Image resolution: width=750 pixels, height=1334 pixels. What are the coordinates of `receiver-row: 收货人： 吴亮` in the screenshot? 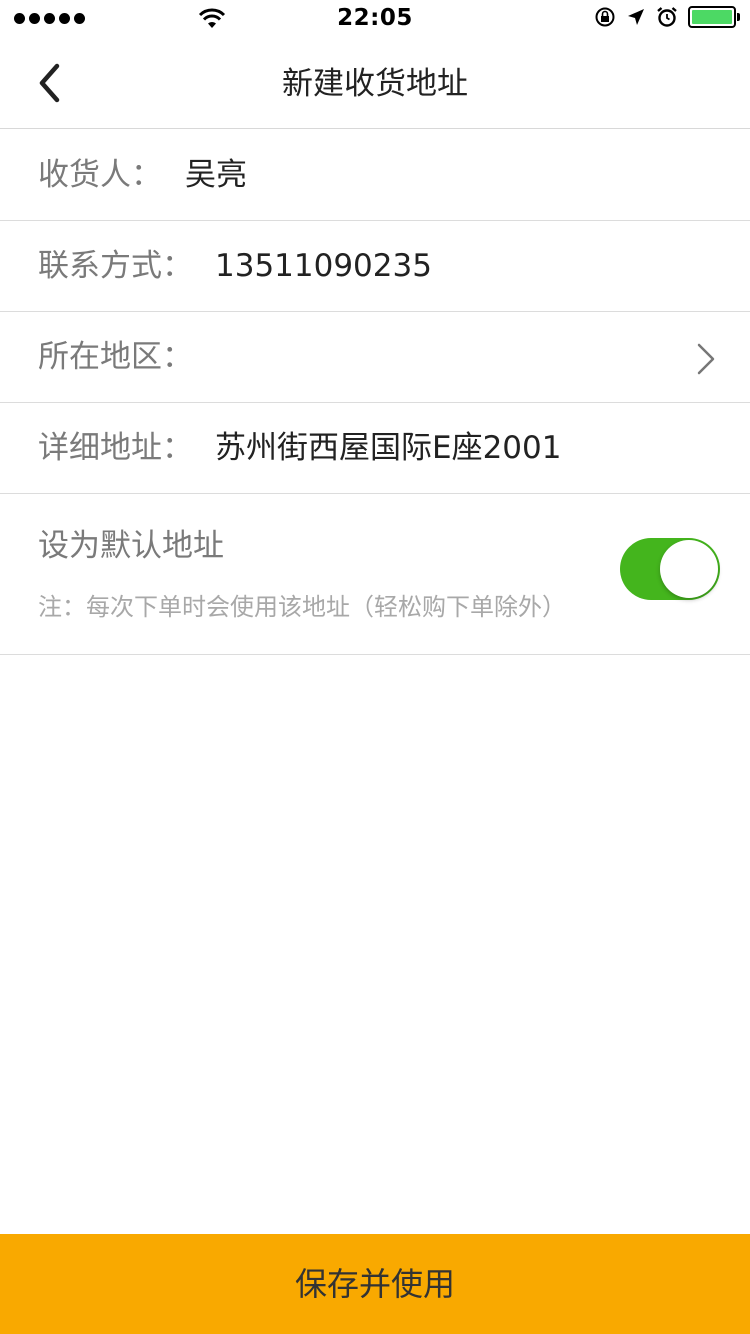 It's located at (375, 175).